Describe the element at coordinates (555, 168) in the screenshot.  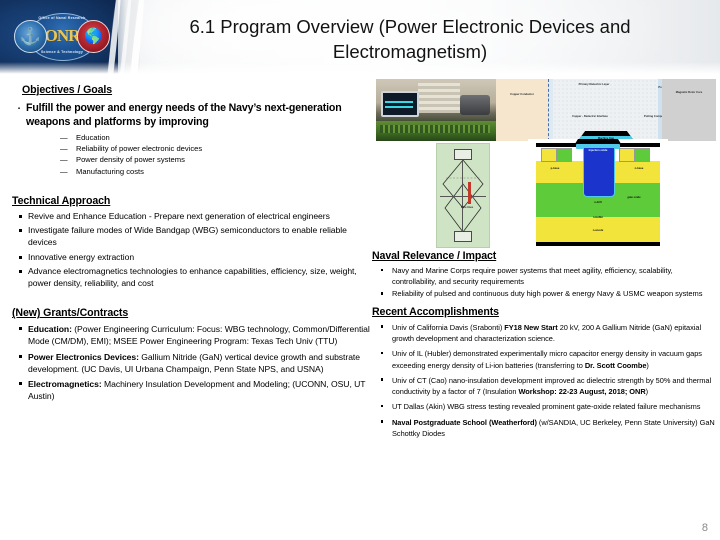
I see `label-p-base: p-base` at that location.